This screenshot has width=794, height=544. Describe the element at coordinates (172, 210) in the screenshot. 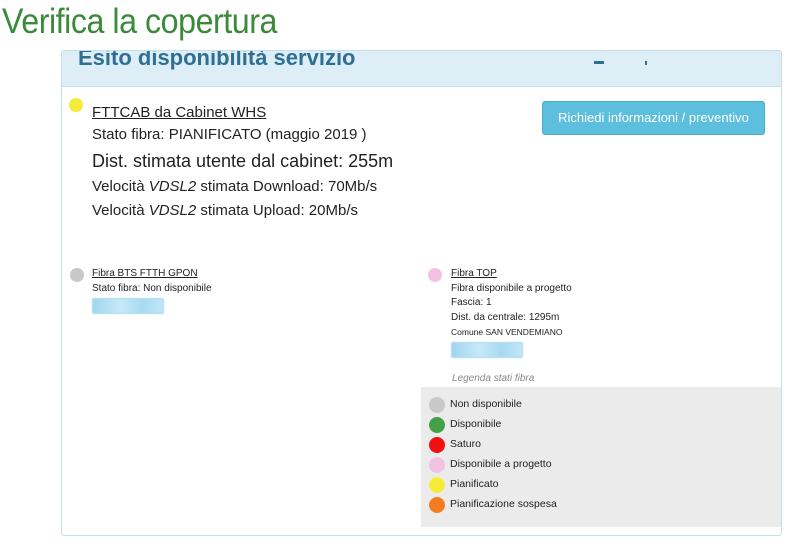

I see `upload-tech: VDSL2` at that location.